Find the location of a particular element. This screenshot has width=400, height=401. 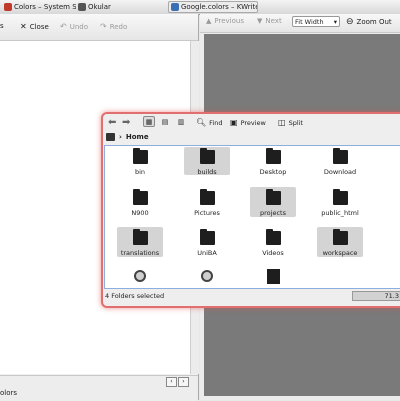

item-label: translations is located at coordinates (140, 253).